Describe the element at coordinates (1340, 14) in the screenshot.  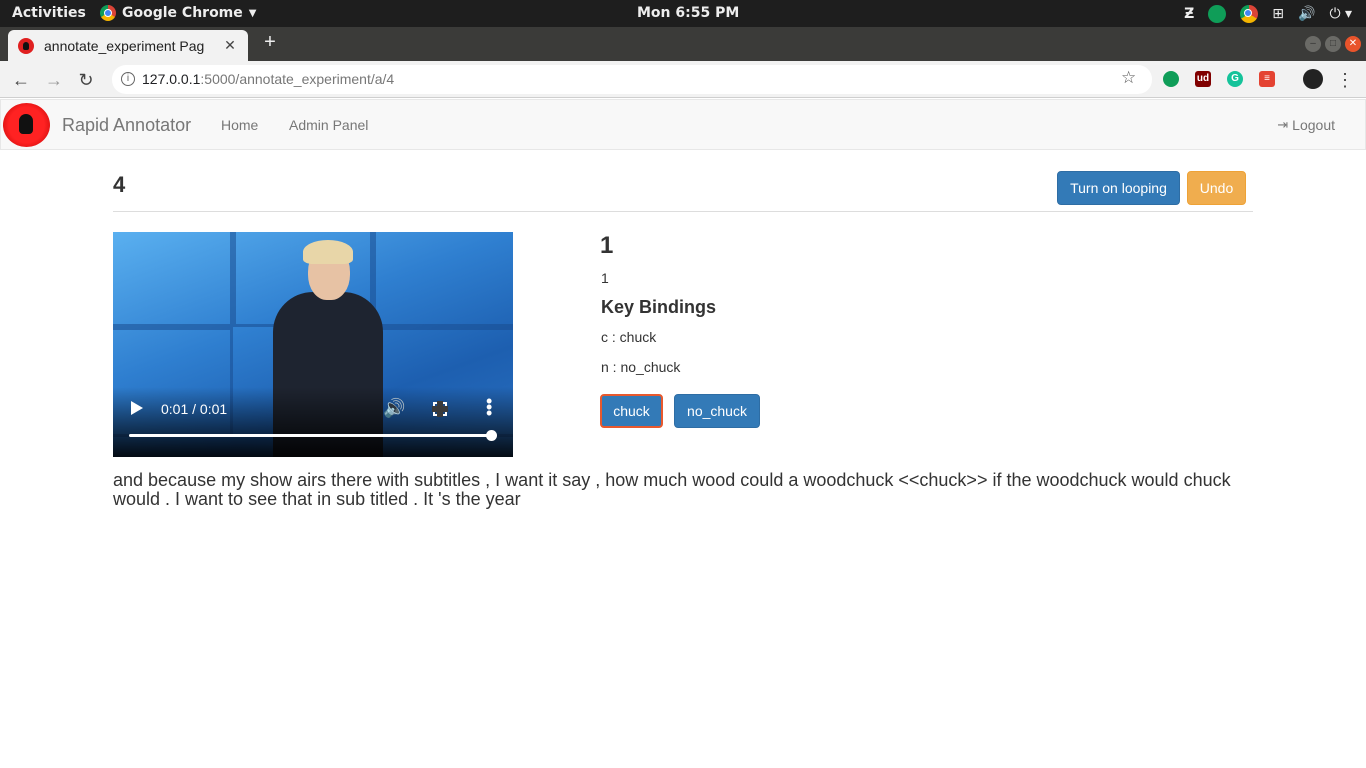
I see `power-icon: ⏻ ▾` at that location.